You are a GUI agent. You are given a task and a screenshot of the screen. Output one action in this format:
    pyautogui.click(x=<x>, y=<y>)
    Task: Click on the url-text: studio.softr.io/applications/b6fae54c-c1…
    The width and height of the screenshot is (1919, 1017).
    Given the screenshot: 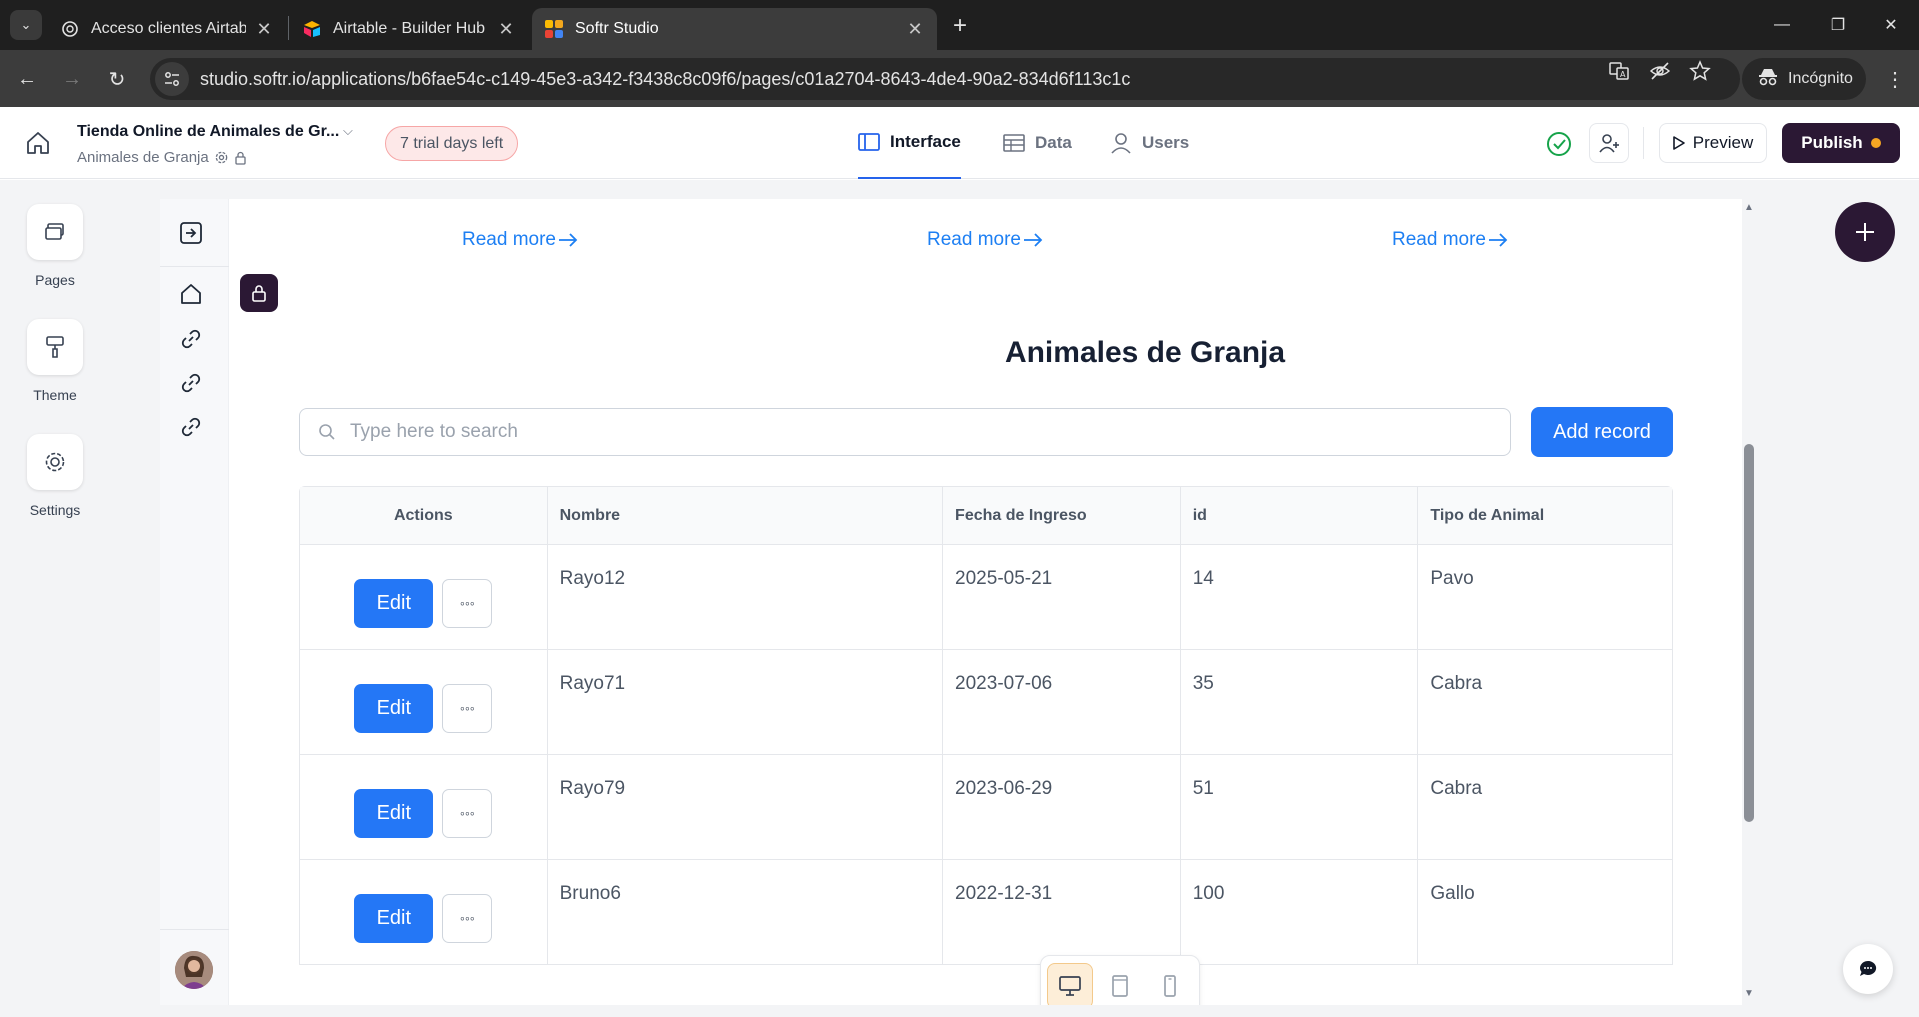 What is the action you would take?
    pyautogui.click(x=665, y=78)
    